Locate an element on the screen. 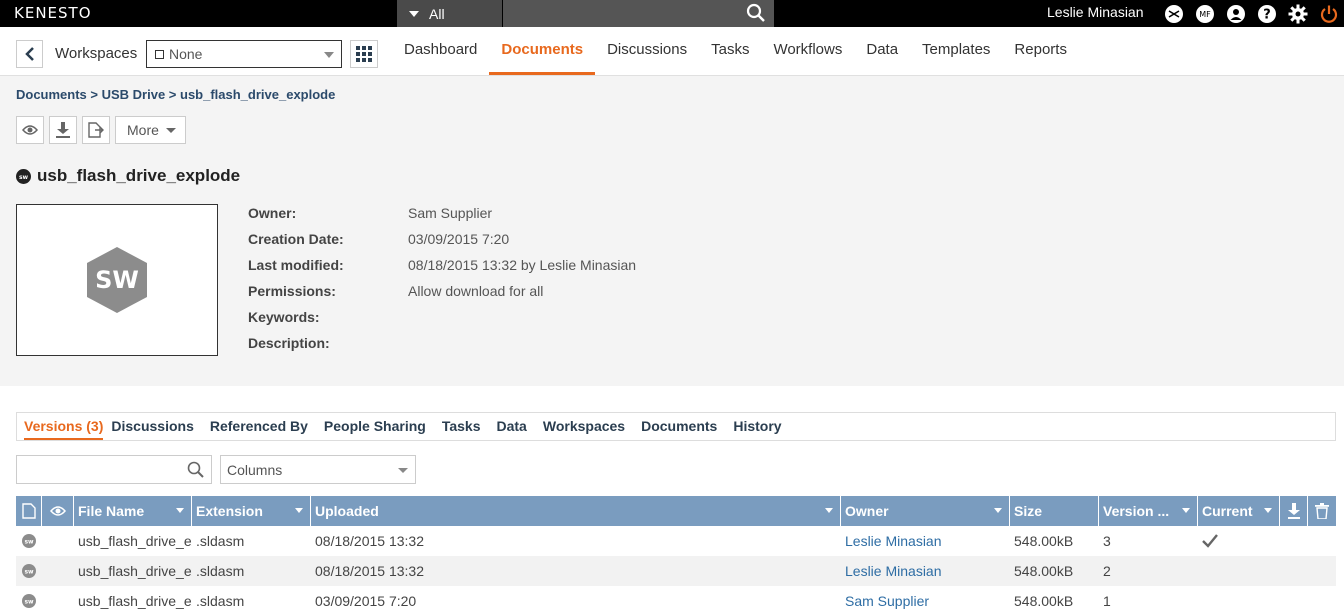 This screenshot has height=615, width=1344. header-size: Size is located at coordinates (1054, 511).